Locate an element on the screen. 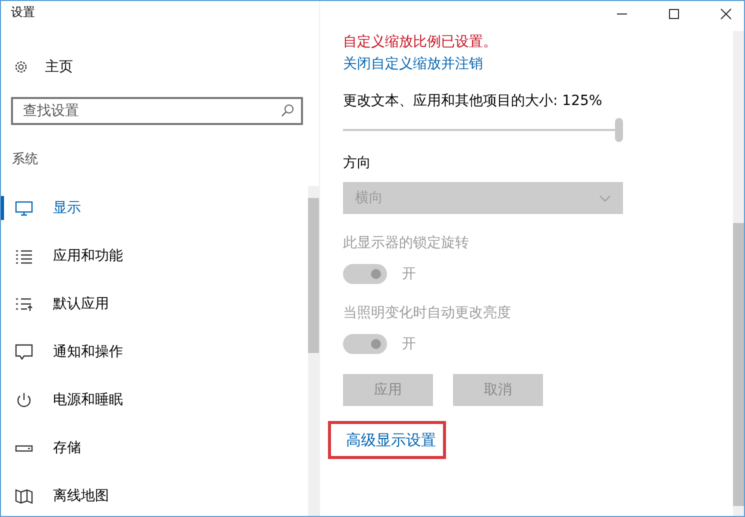  orientation-label: 方向 is located at coordinates (357, 163).